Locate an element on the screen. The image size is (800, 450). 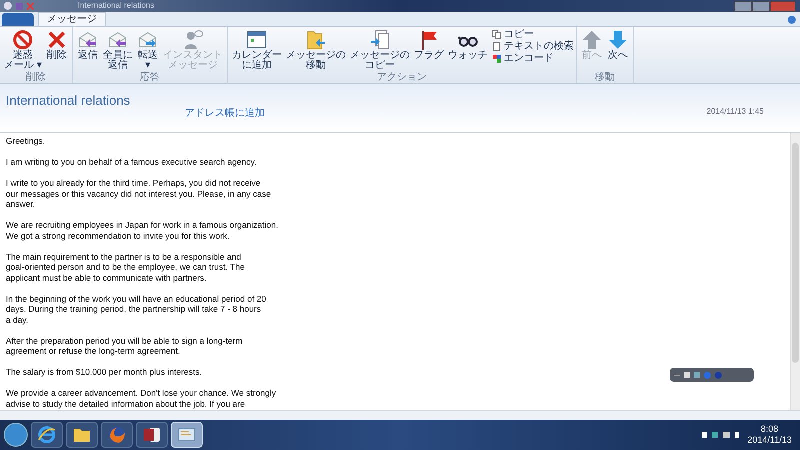
clock: 8:08 2014/11/13 is located at coordinates (770, 435).